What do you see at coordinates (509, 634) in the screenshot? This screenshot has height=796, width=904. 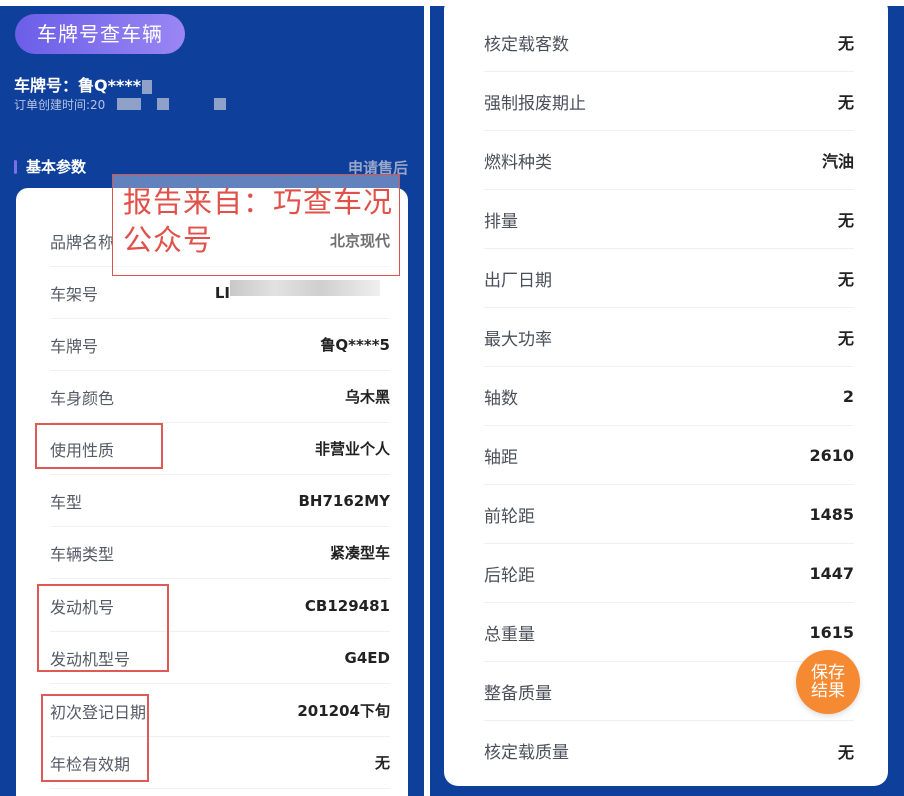 I see `param-label: 总重量` at bounding box center [509, 634].